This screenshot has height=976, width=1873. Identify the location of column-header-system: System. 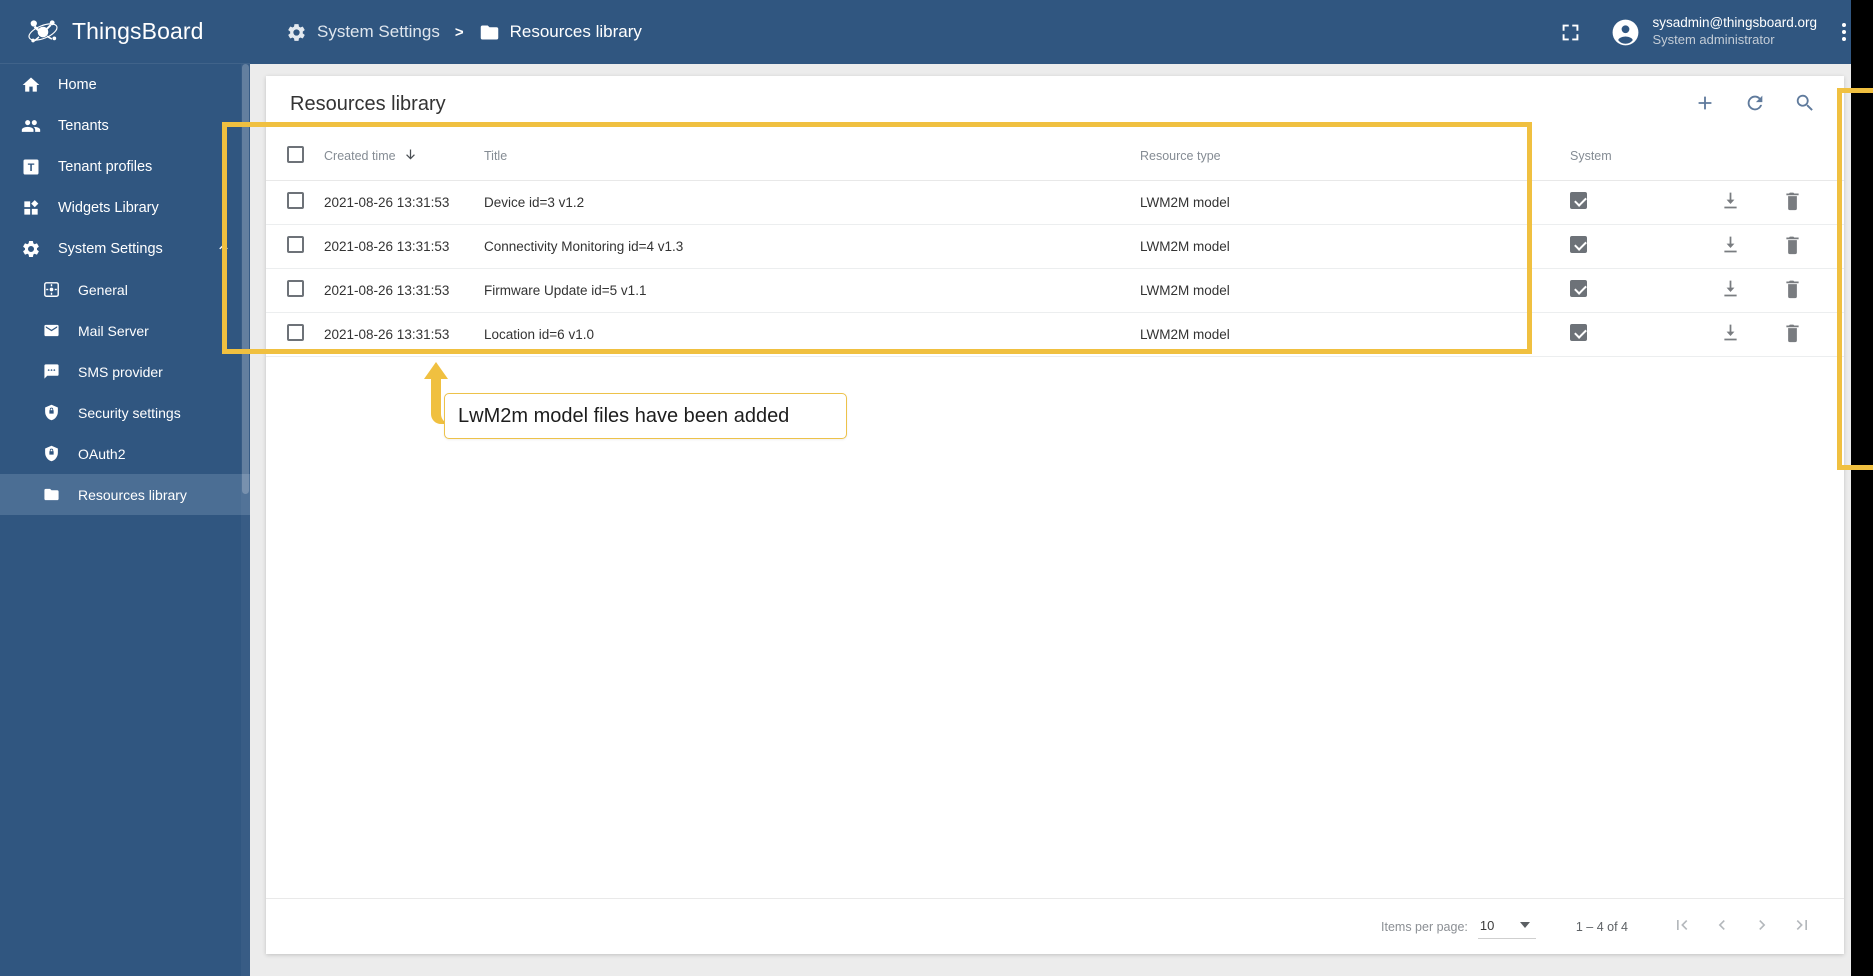
(1645, 156).